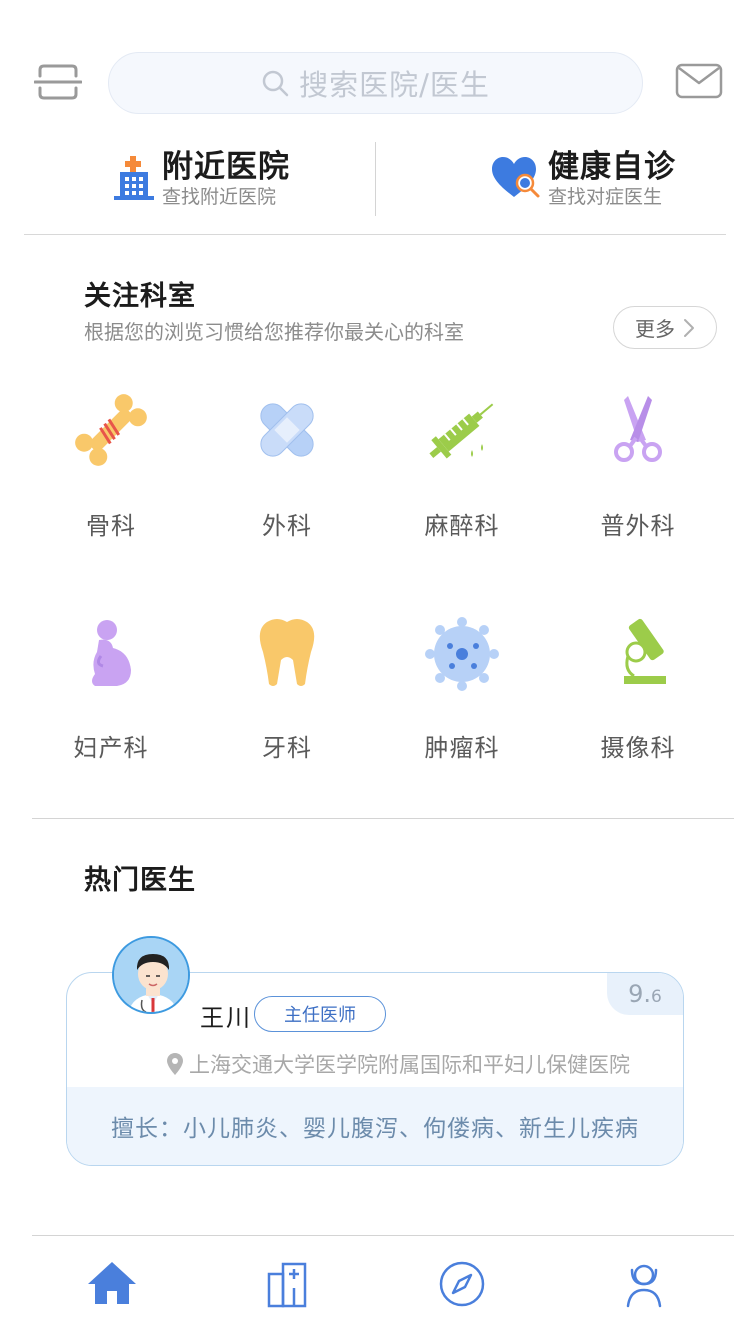  What do you see at coordinates (638, 748) in the screenshot?
I see `dept-label: 摄像科` at bounding box center [638, 748].